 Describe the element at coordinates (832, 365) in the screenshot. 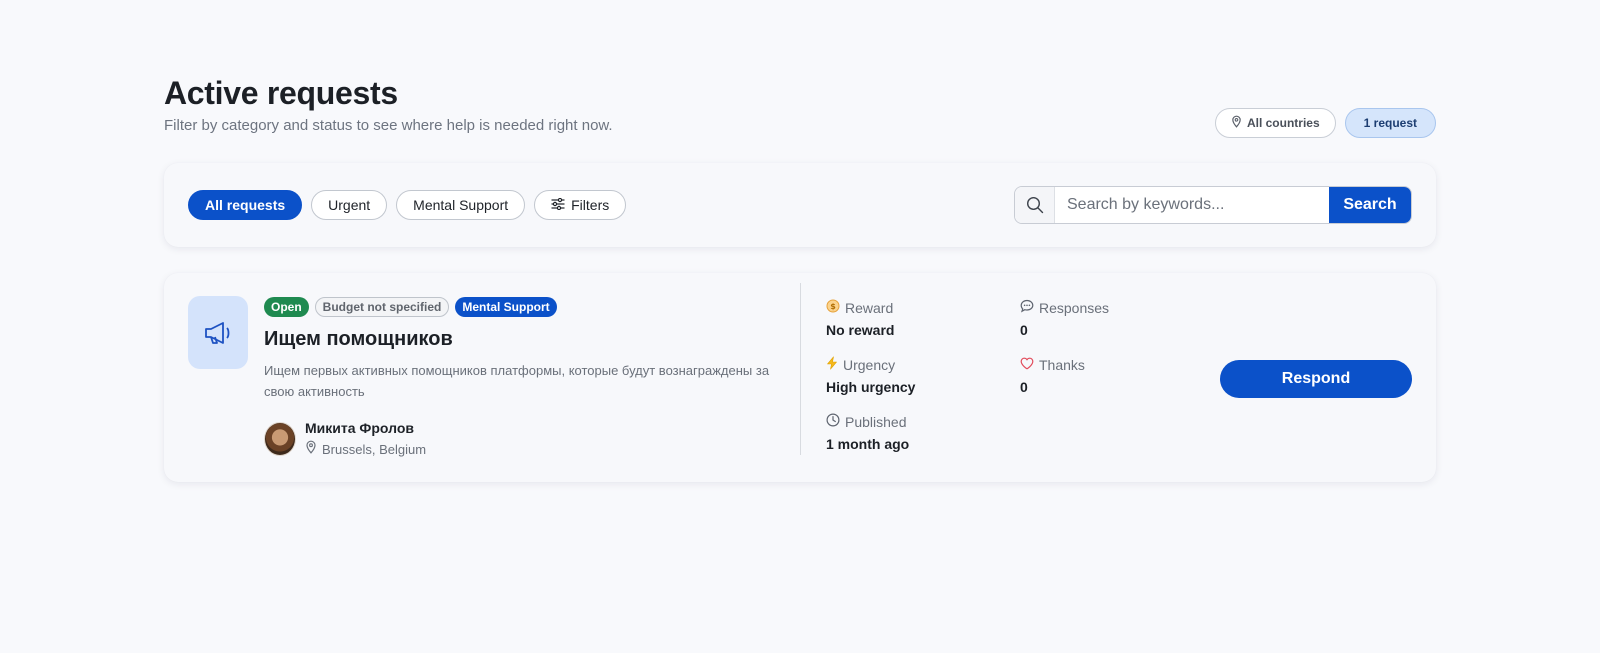

I see `lightning-icon` at that location.